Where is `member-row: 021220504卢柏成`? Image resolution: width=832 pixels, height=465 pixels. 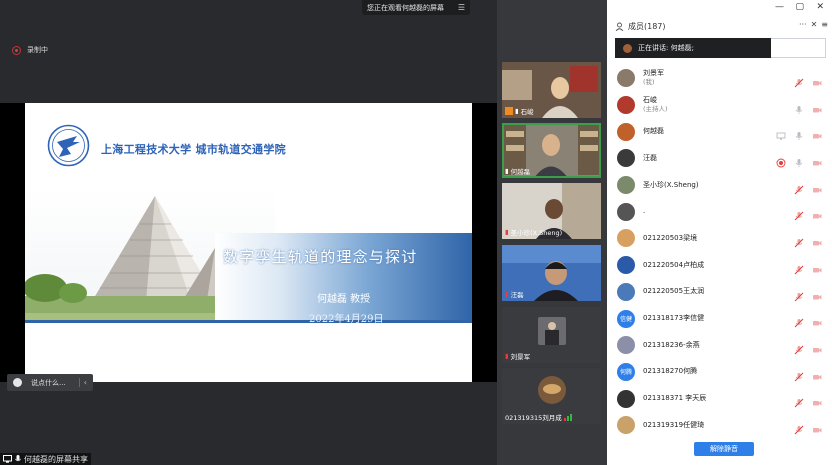
member-row: 021220504卢柏成 is located at coordinates (719, 265).